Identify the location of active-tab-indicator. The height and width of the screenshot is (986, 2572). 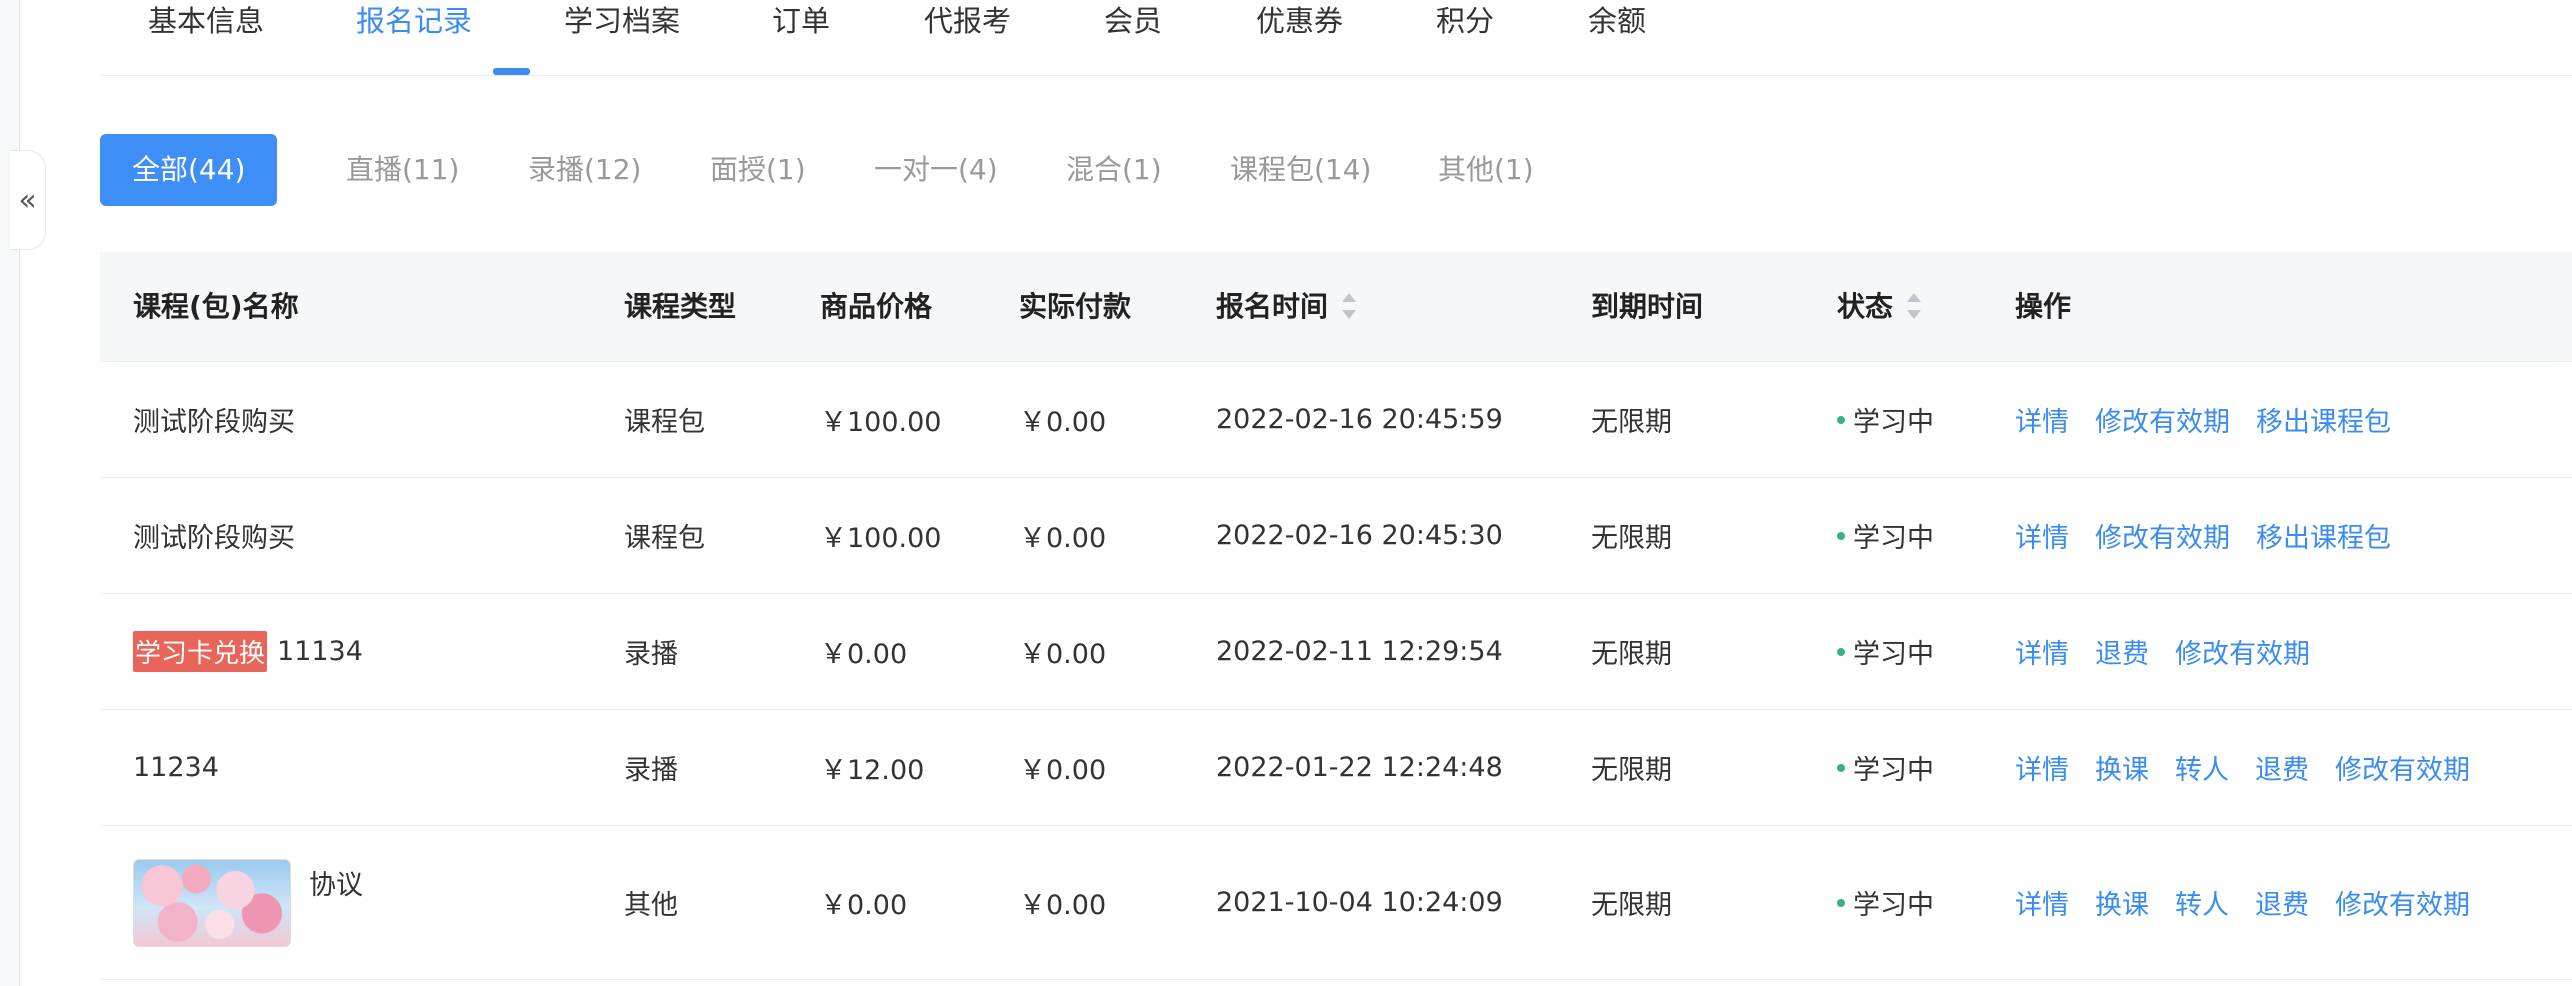
(511, 71).